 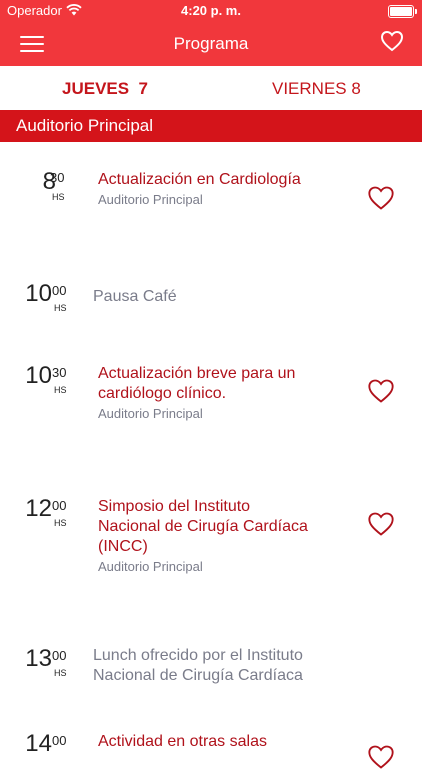 What do you see at coordinates (38, 658) in the screenshot?
I see `session-hour: 13` at bounding box center [38, 658].